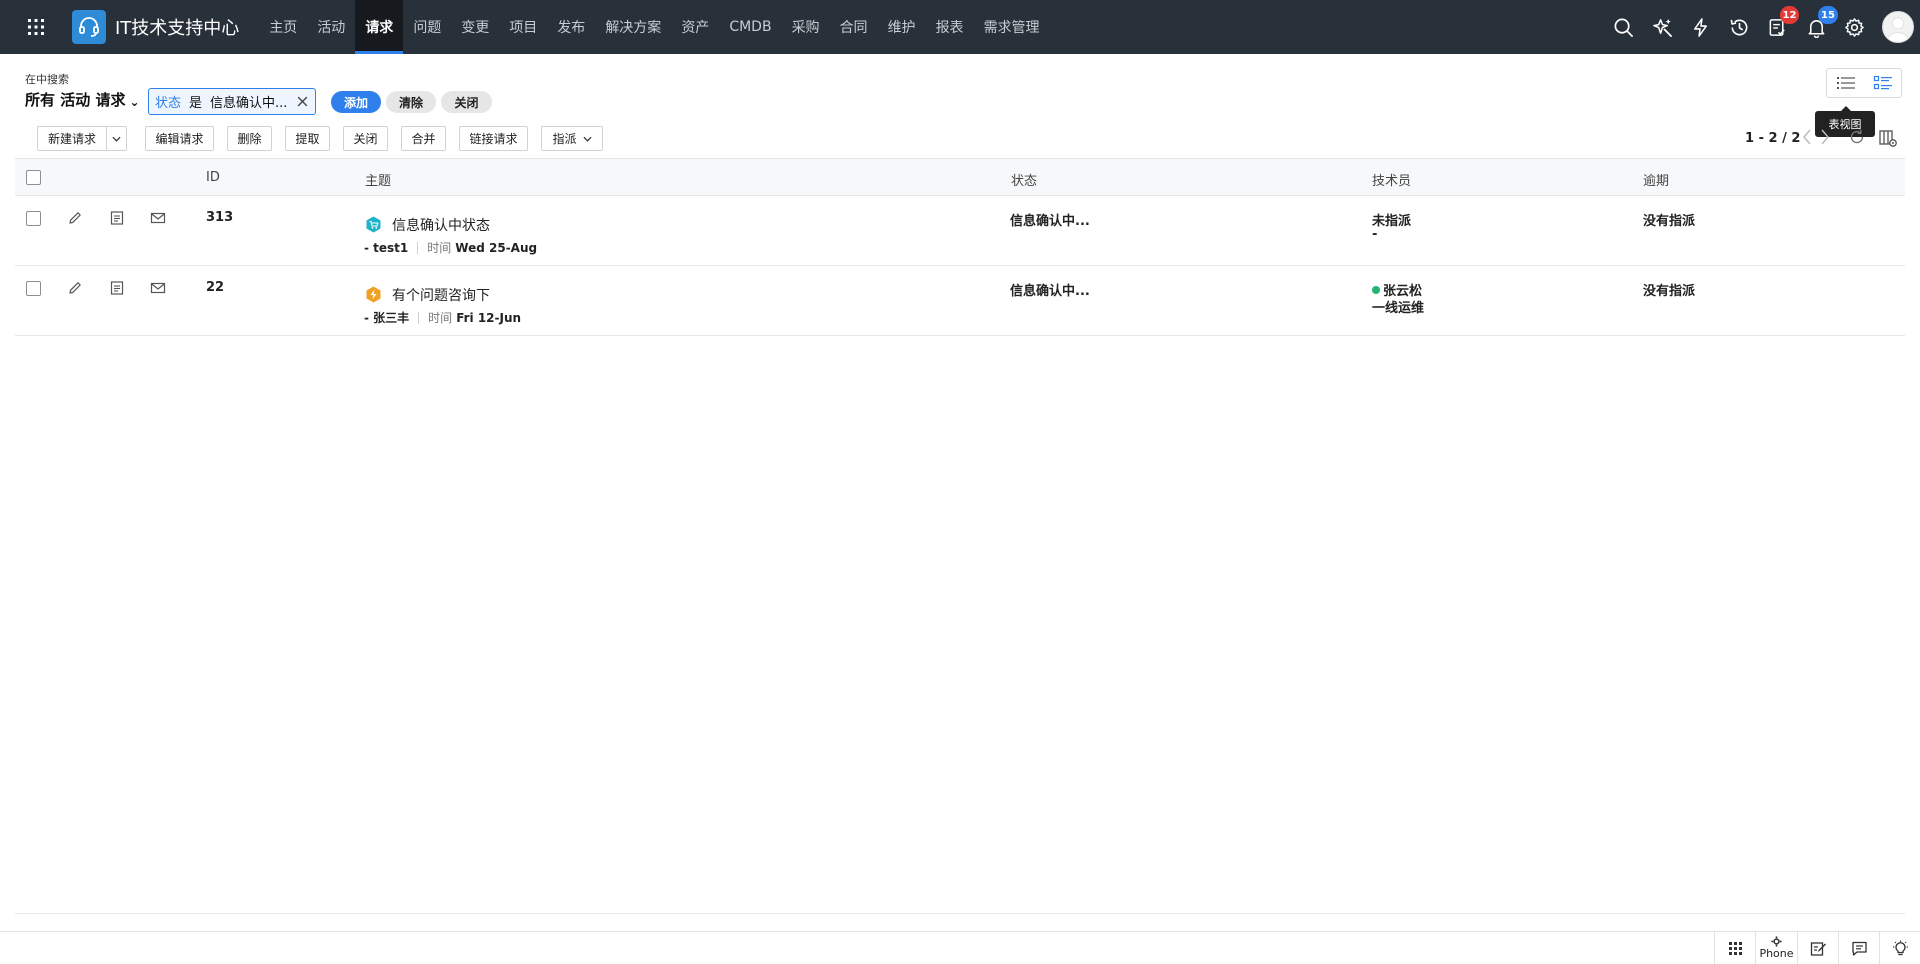 The image size is (1920, 964). What do you see at coordinates (475, 27) in the screenshot?
I see `tab-changes: 变更` at bounding box center [475, 27].